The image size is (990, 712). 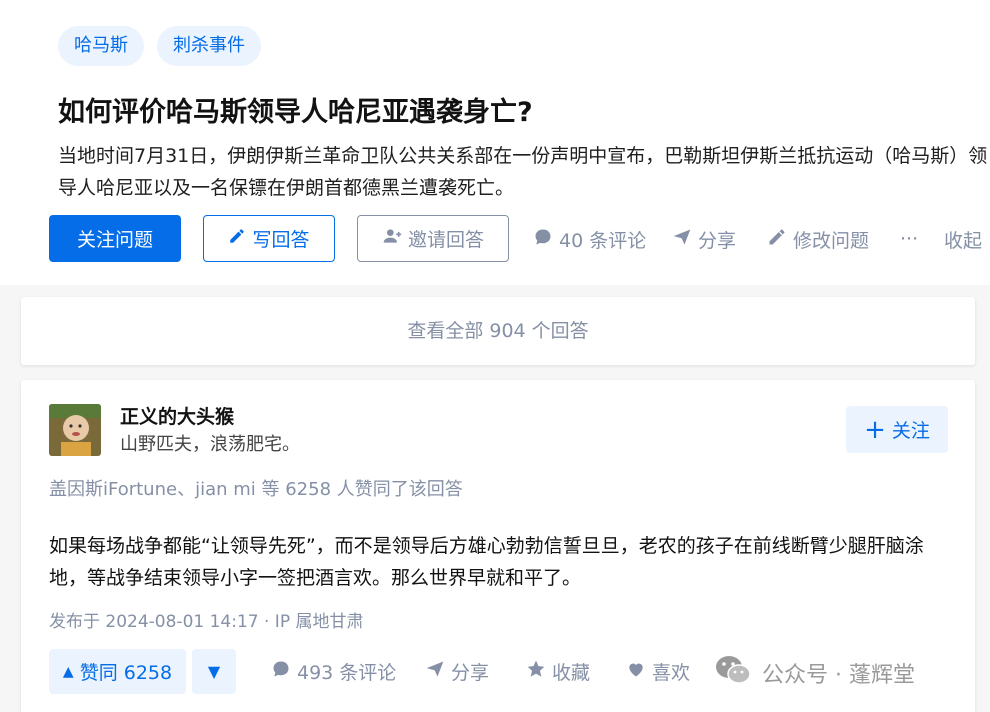 What do you see at coordinates (177, 415) in the screenshot?
I see `author-name: 正义的大头猴` at bounding box center [177, 415].